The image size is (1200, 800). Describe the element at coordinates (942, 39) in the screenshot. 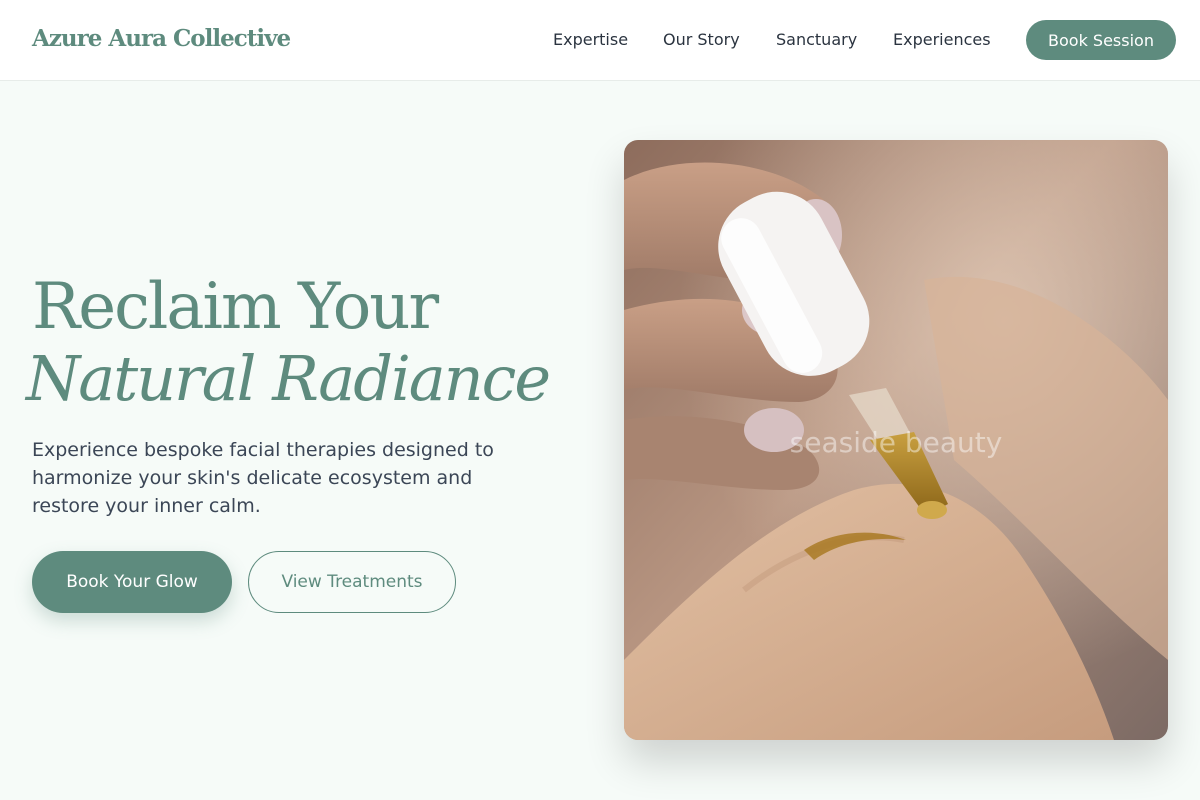

I see `nav-link-experiences: Experiences` at that location.